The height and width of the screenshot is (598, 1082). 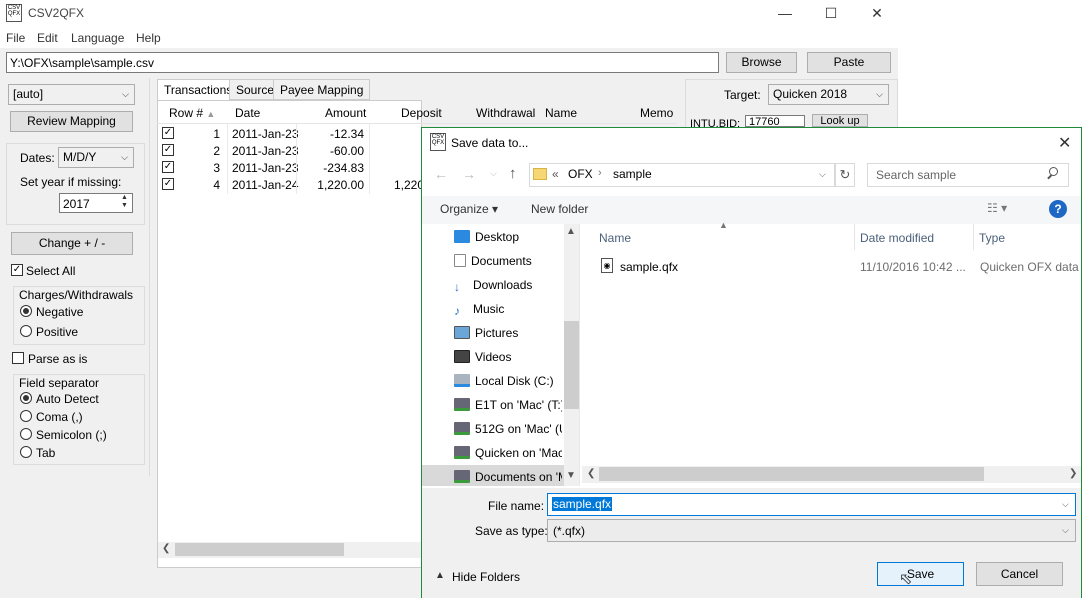 What do you see at coordinates (555, 174) in the screenshot?
I see `breadcrumb-overflow: «` at bounding box center [555, 174].